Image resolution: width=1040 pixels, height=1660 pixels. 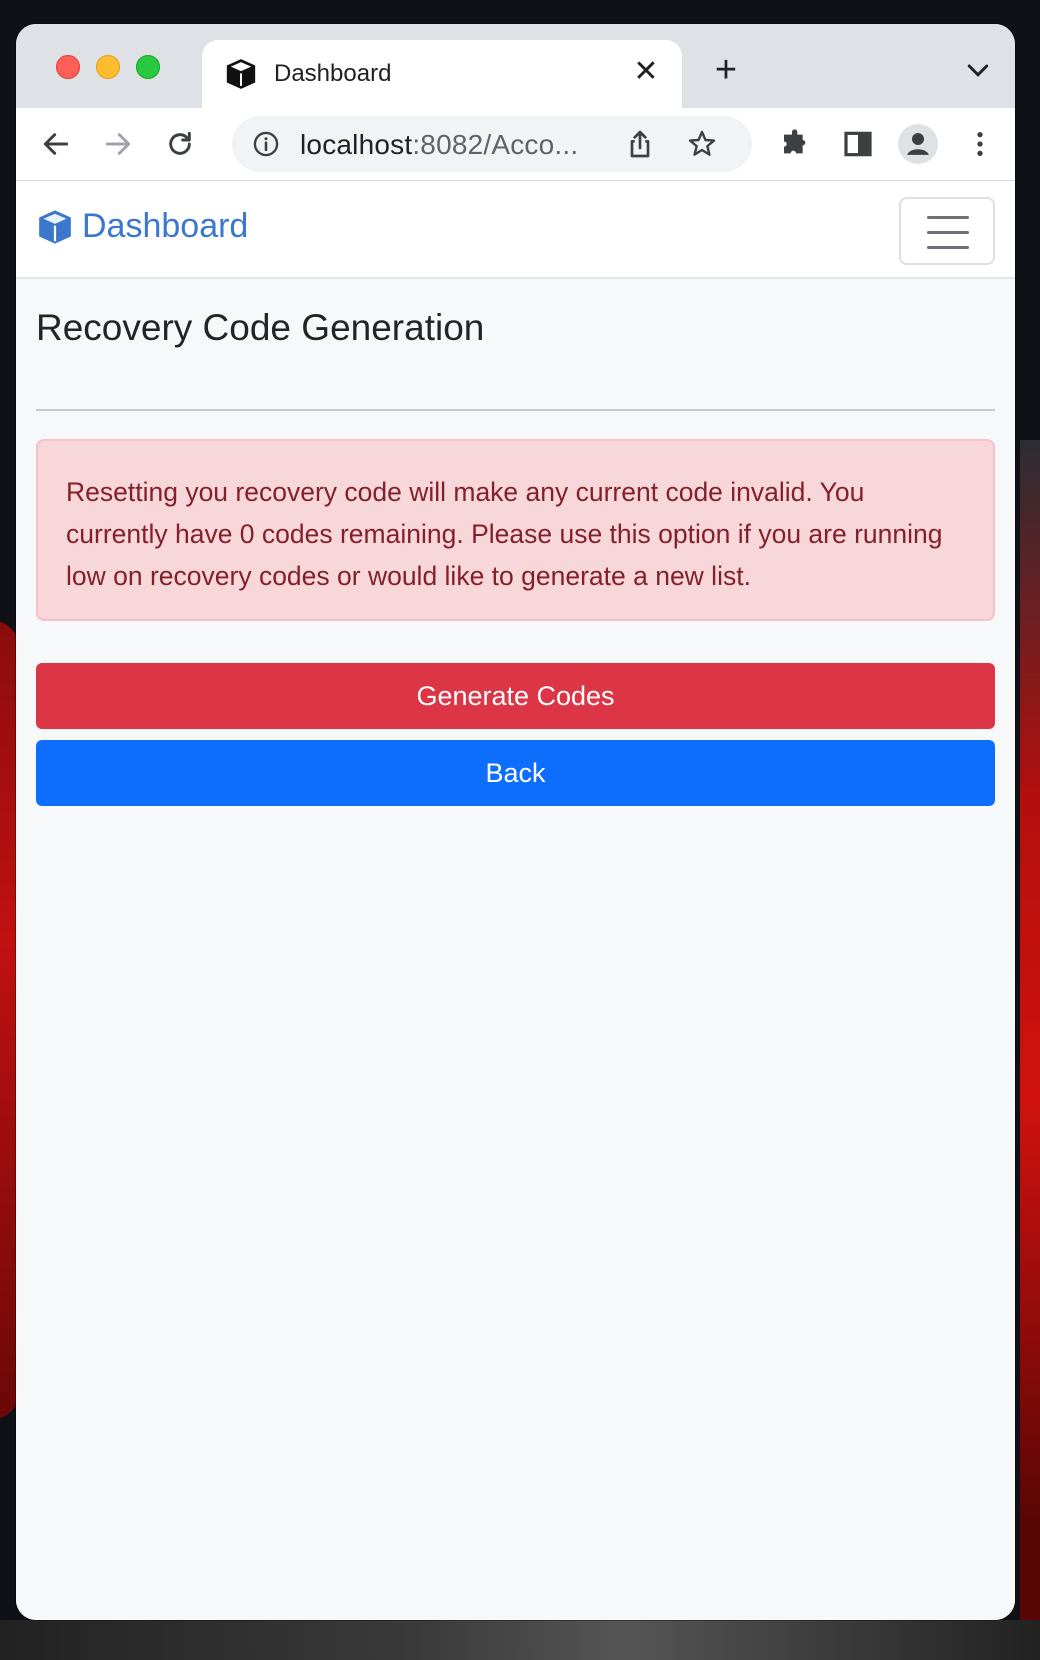 I want to click on wallpaper-right, so click(x=1030, y=1040).